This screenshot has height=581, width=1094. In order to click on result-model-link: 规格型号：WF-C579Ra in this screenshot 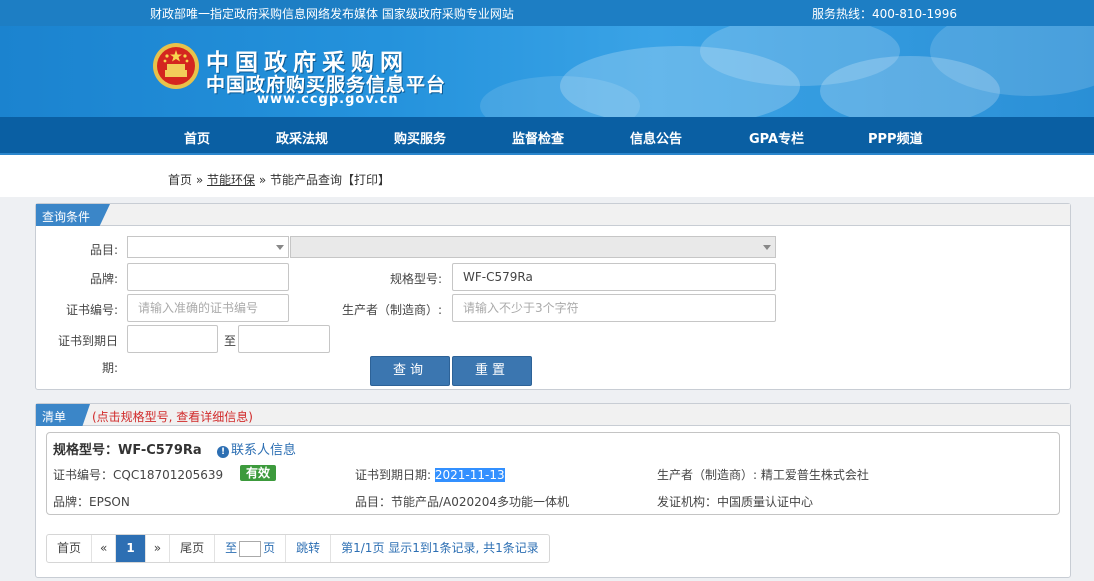, I will do `click(127, 448)`.